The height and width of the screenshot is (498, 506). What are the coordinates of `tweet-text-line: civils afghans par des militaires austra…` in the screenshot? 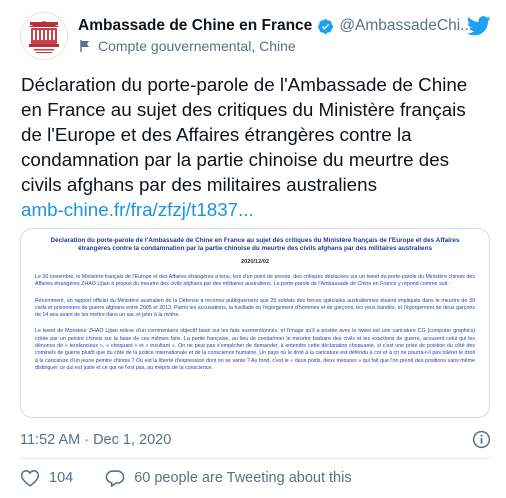 It's located at (199, 184).